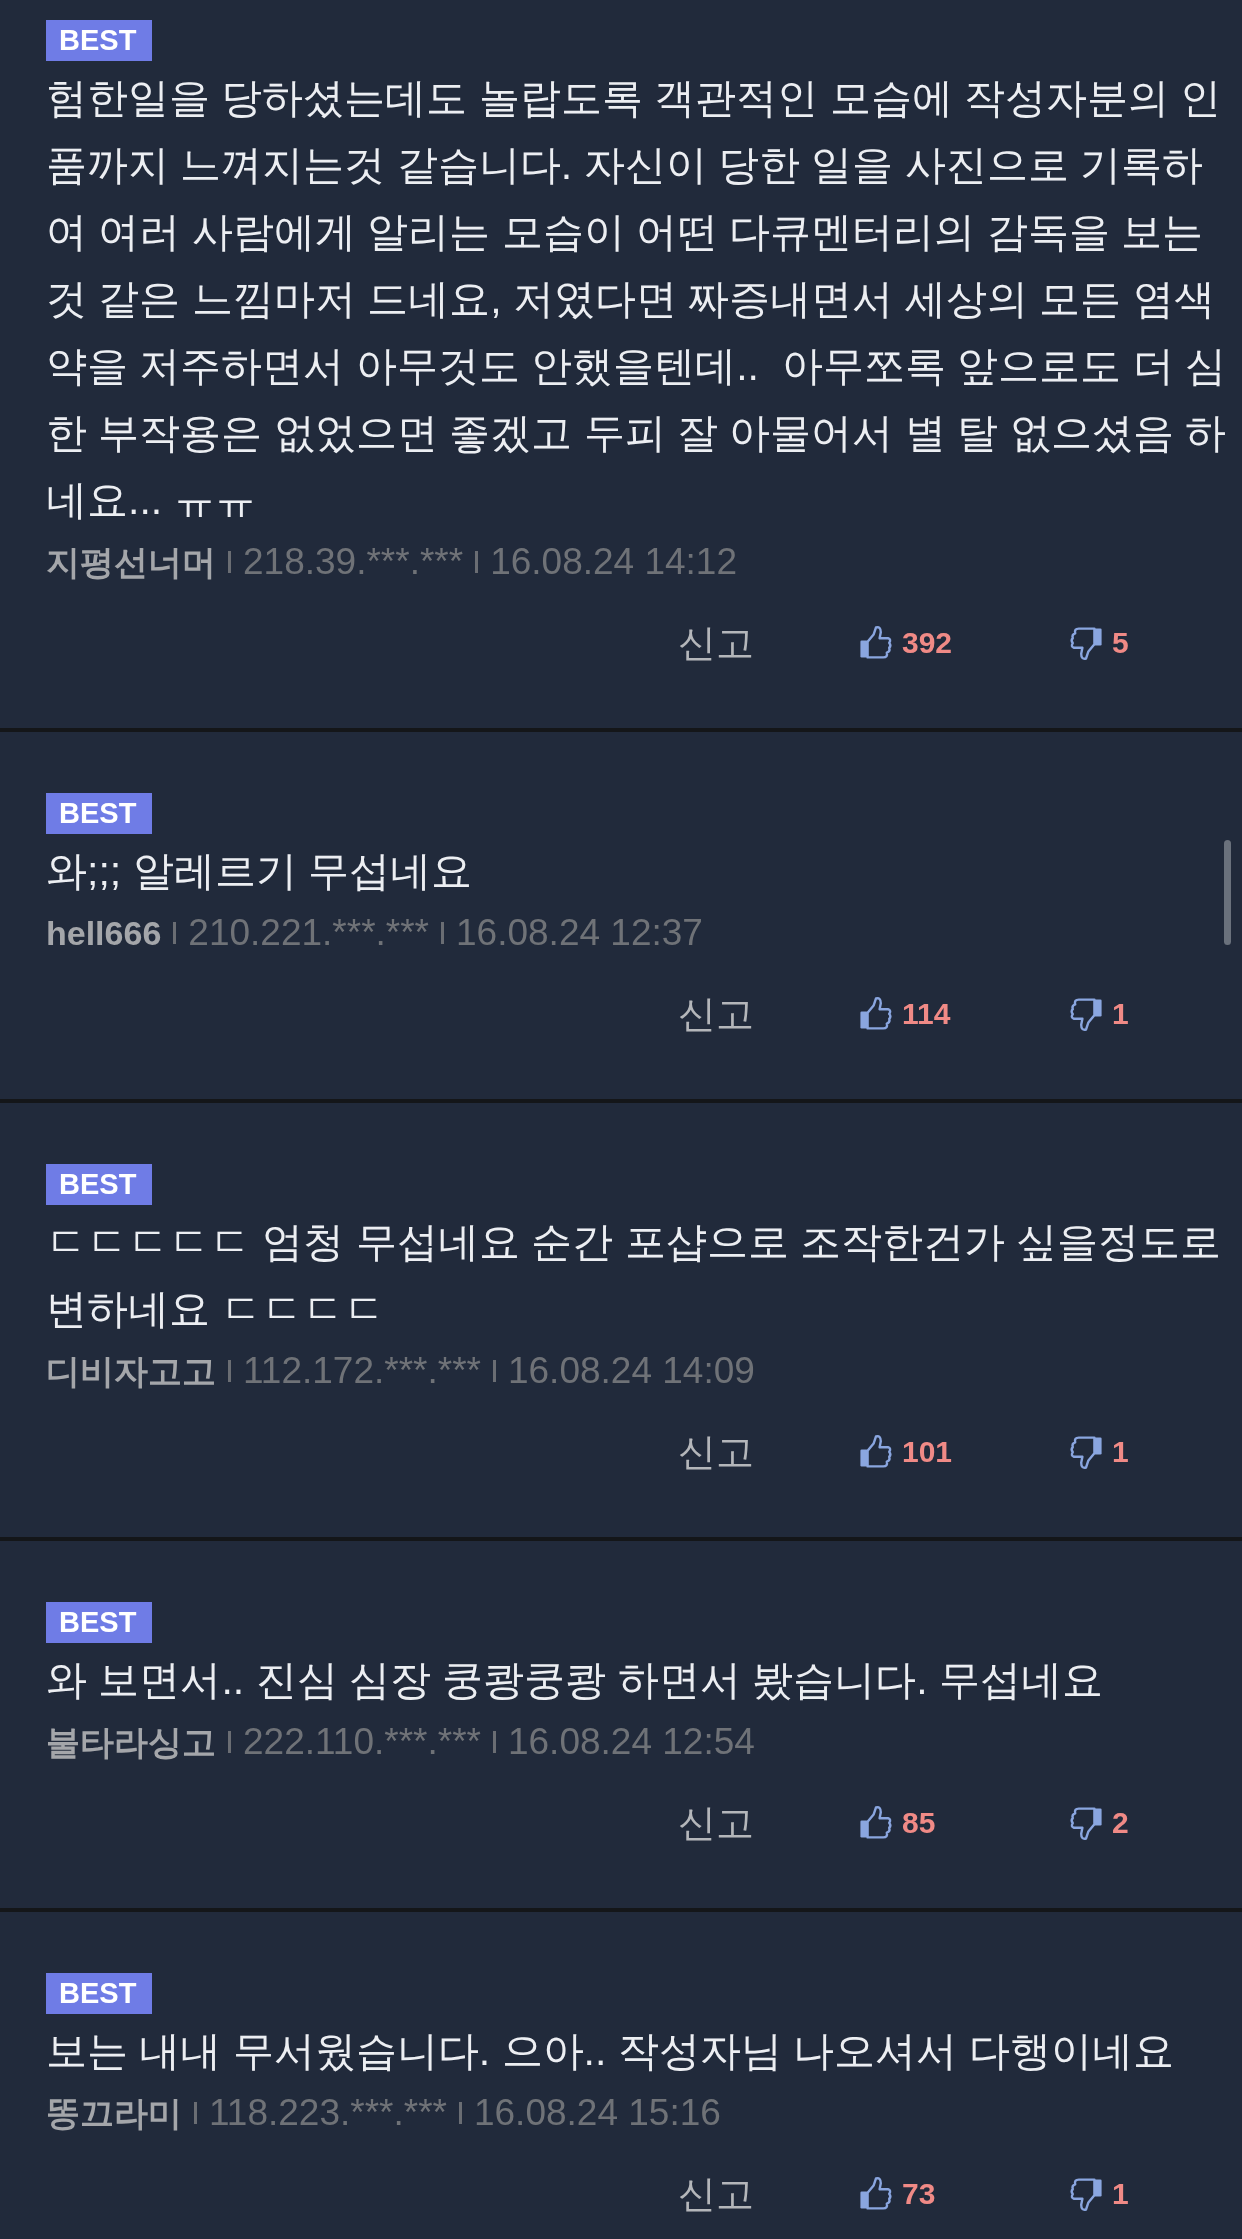 The height and width of the screenshot is (2239, 1242). What do you see at coordinates (904, 1014) in the screenshot?
I see `like-button: 114` at bounding box center [904, 1014].